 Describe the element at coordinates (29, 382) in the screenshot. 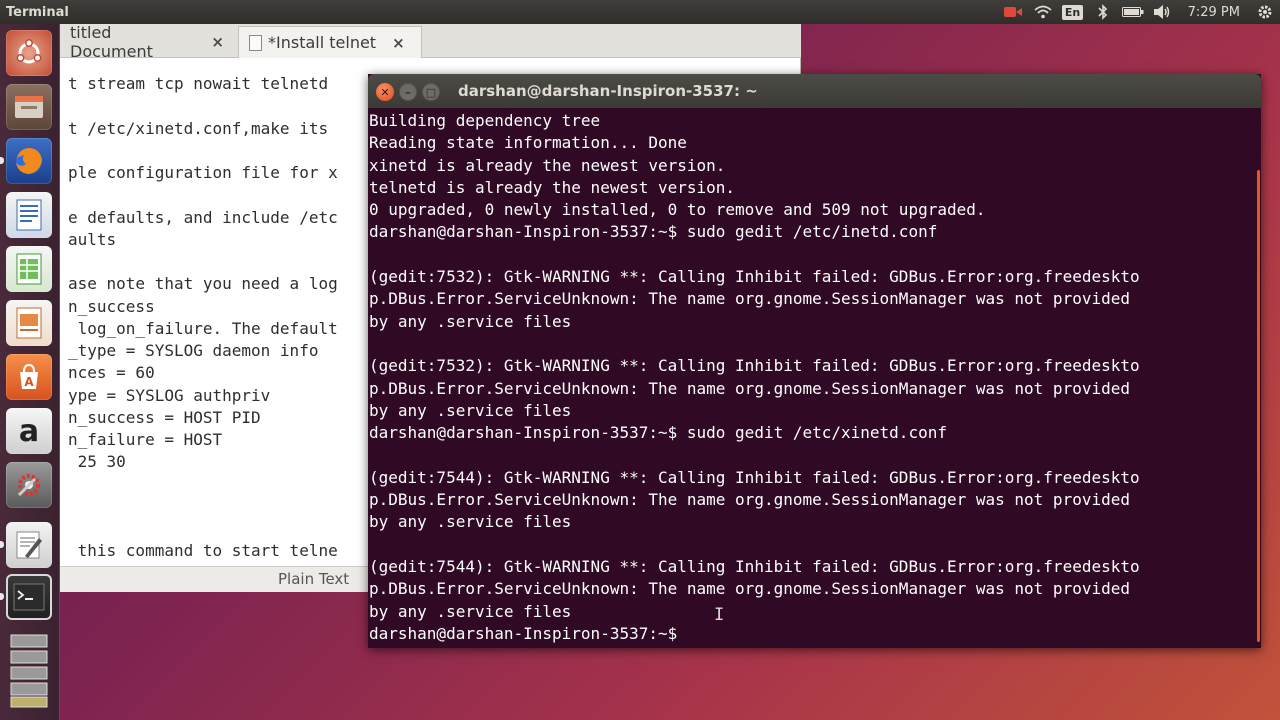

I see `svg-text: A` at that location.